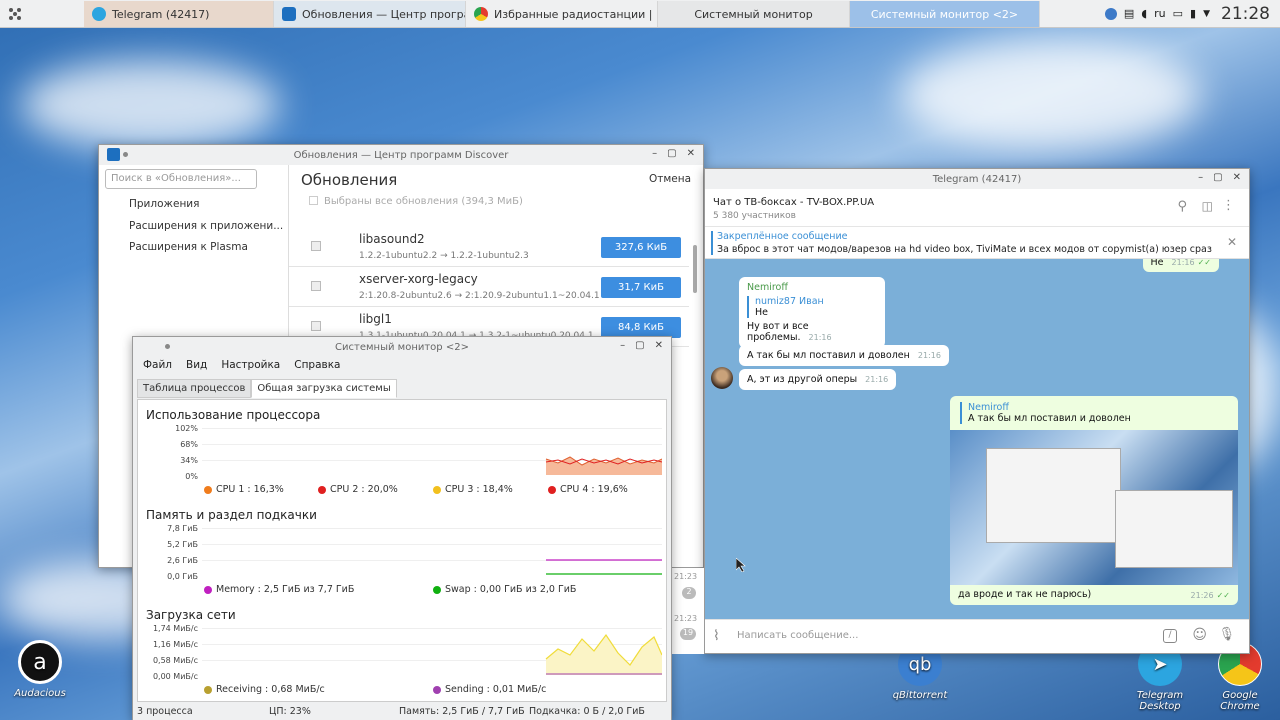 This screenshot has width=1280, height=720. I want to click on telegram-titlebar: Telegram (42417) – ▢ ✕, so click(977, 179).